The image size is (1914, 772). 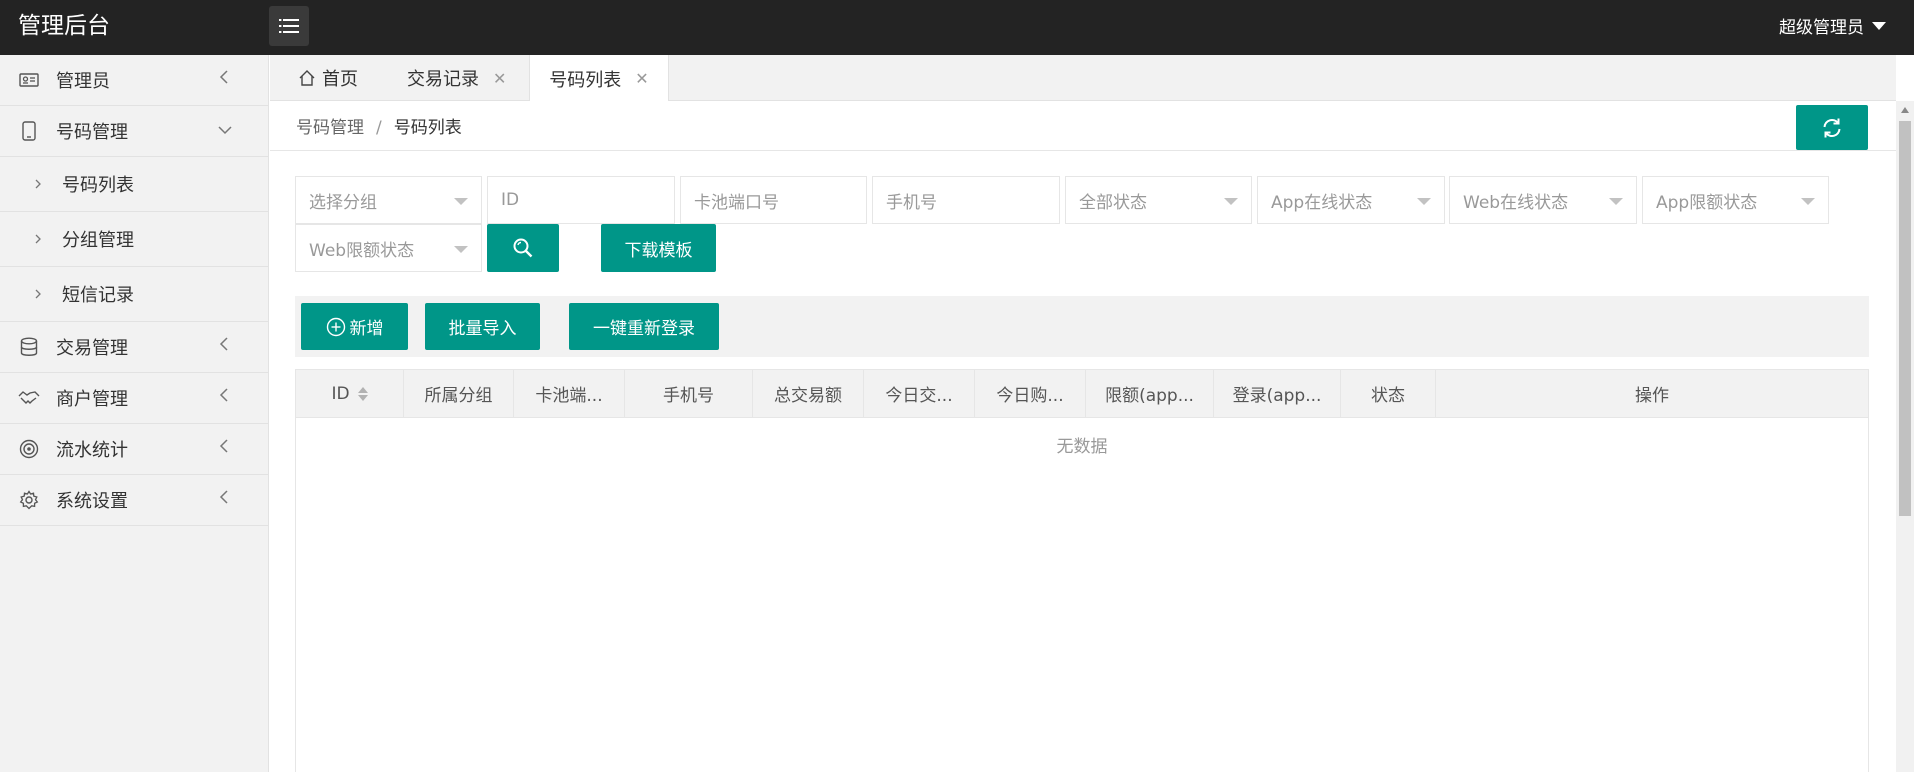 What do you see at coordinates (362, 250) in the screenshot?
I see `web-limit-value: Web限额状态` at bounding box center [362, 250].